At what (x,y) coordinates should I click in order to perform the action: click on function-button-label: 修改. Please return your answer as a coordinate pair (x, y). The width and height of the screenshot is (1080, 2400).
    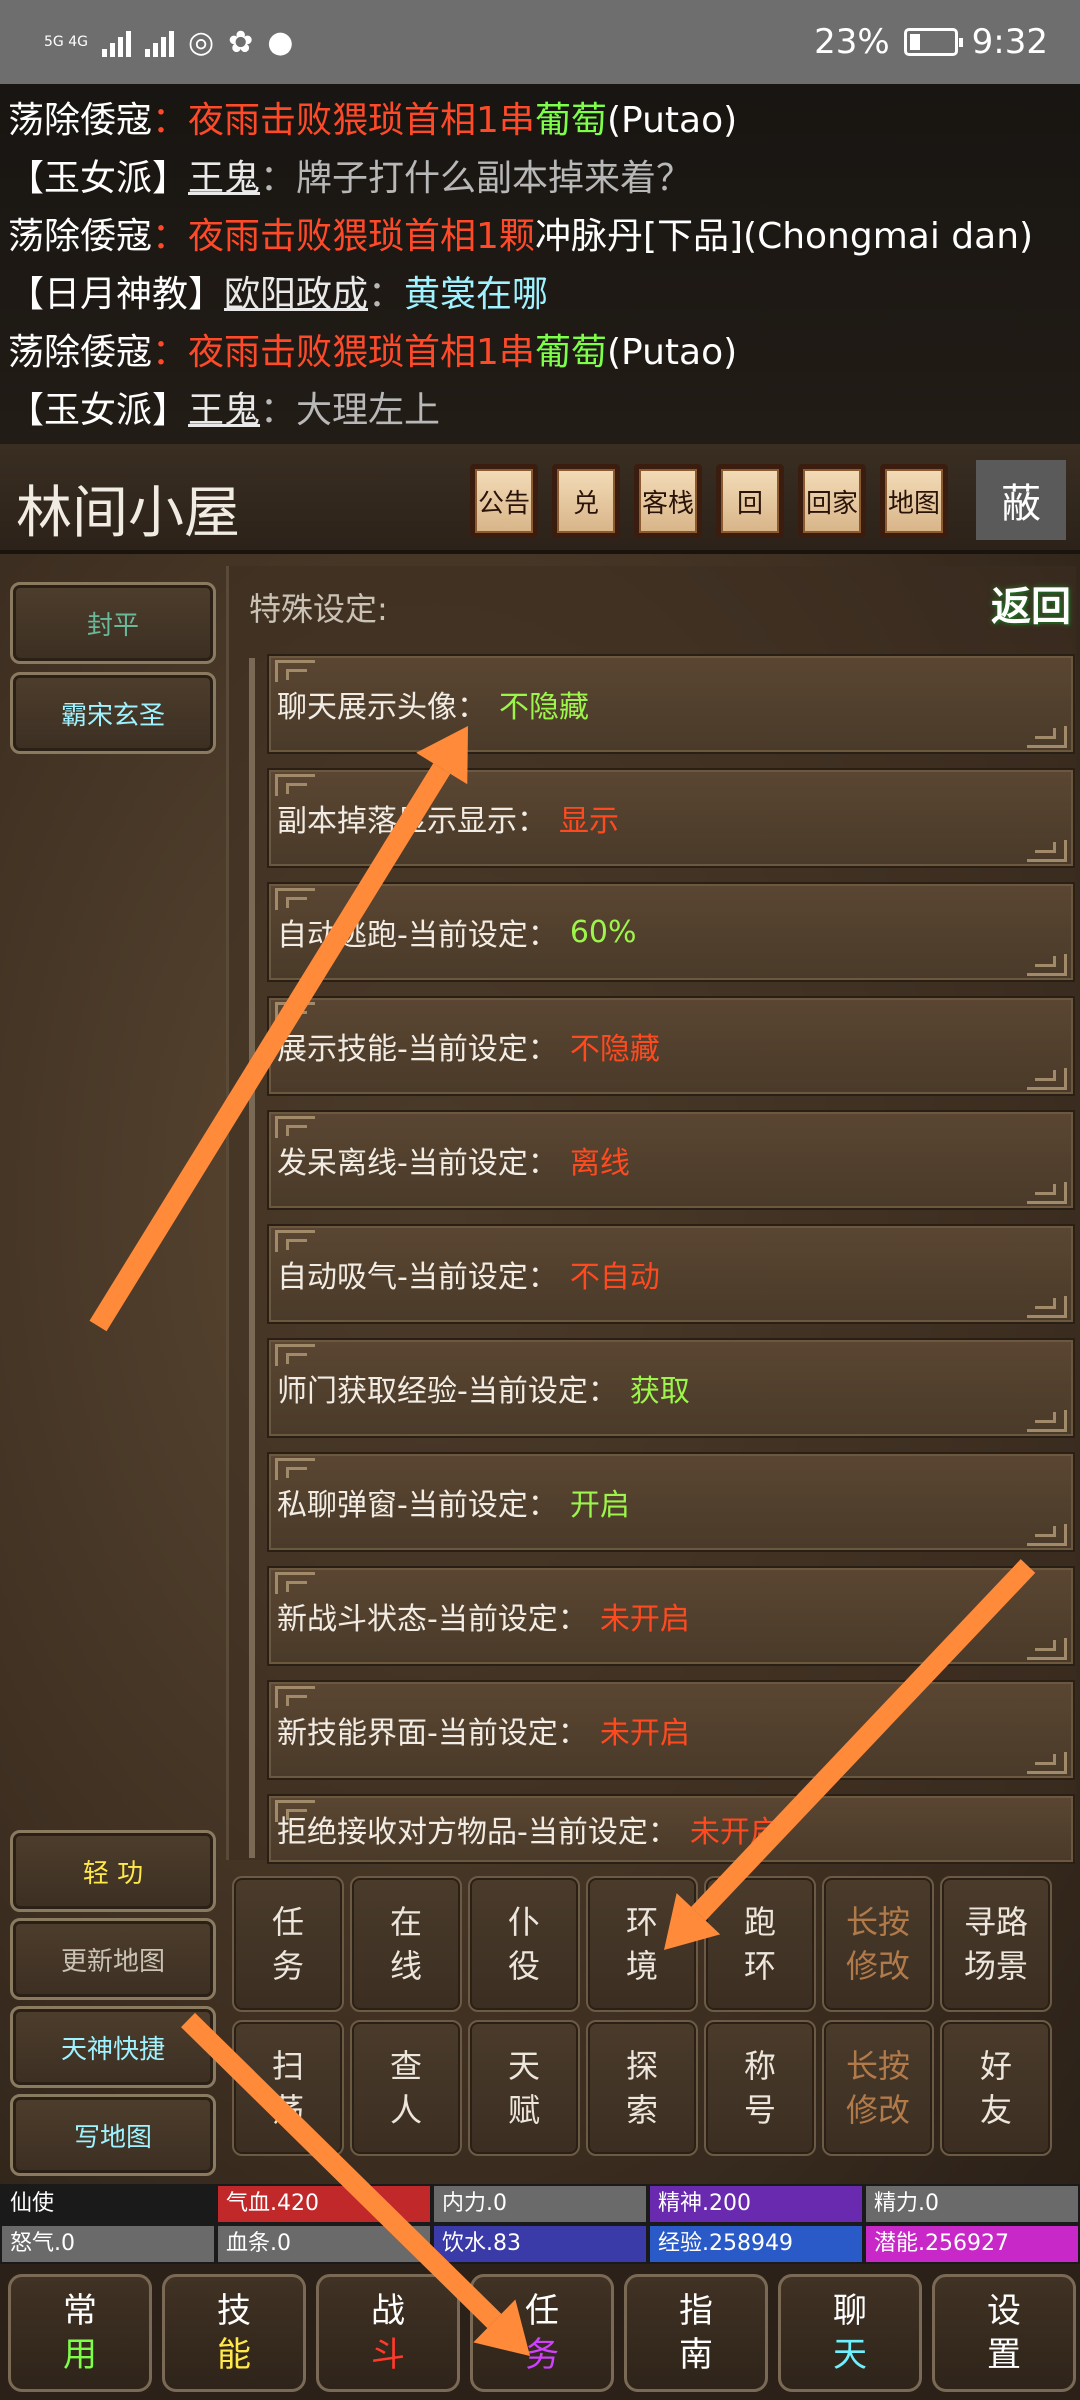
    Looking at the image, I should click on (877, 1966).